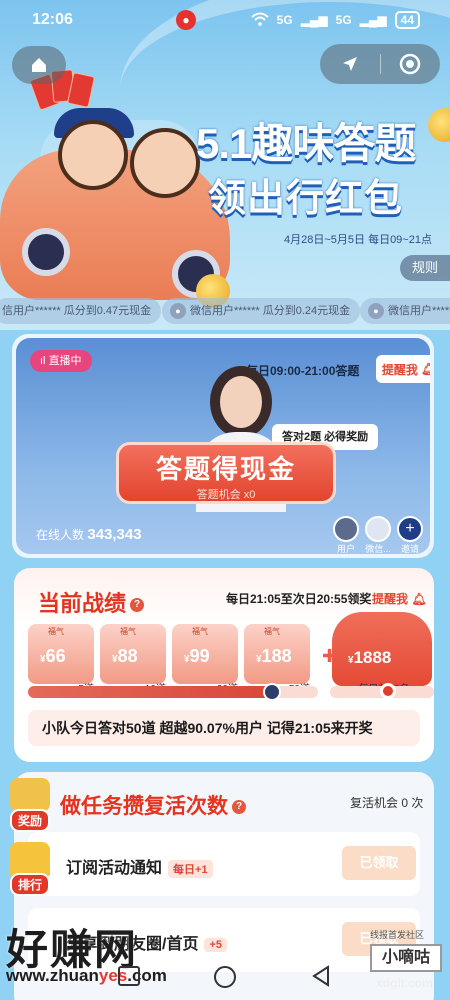 The height and width of the screenshot is (1000, 450). I want to click on host-head, so click(241, 402).